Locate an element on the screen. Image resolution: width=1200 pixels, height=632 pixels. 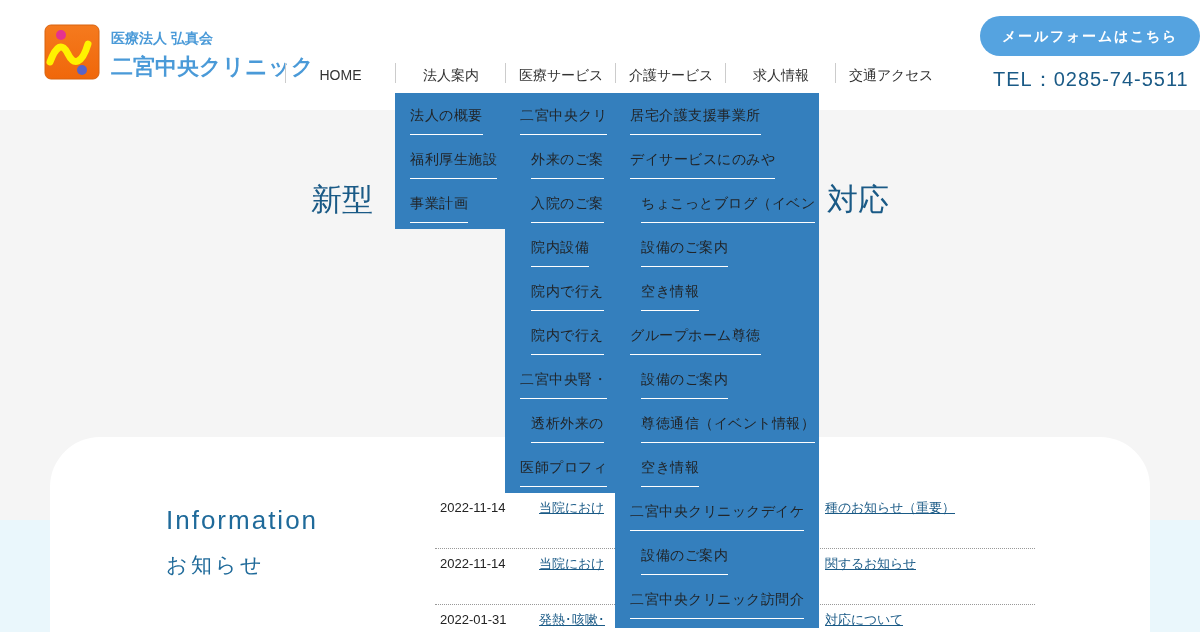
menu-item: 院内設備 is located at coordinates (560, 252).